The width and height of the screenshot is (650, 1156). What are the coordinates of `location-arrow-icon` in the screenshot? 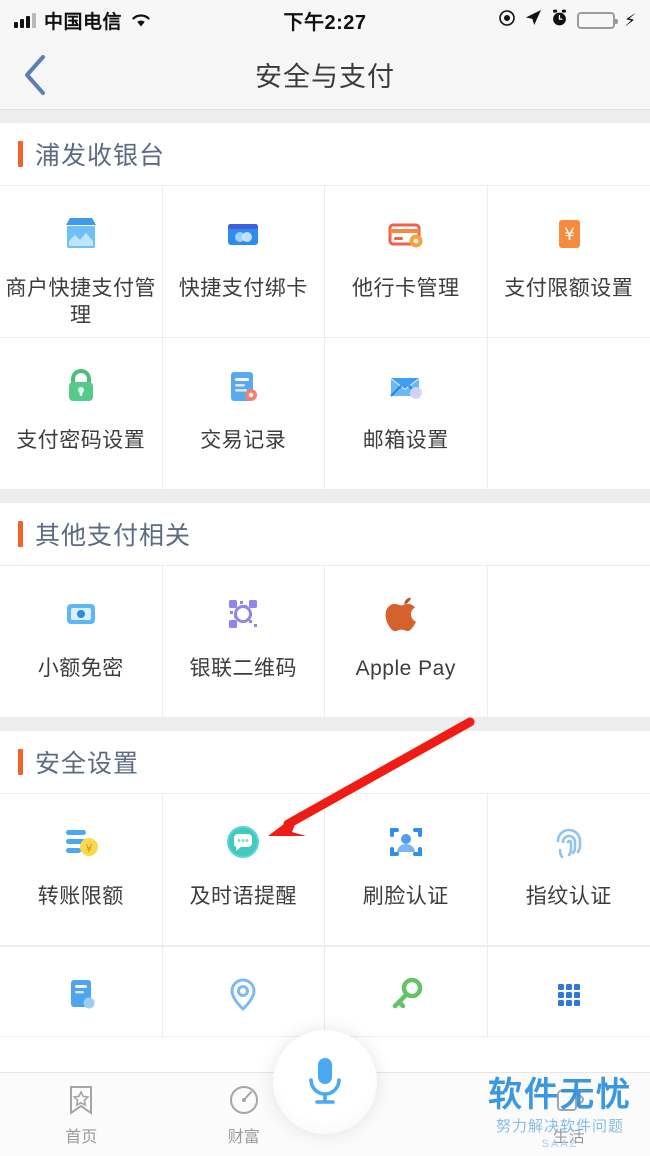 It's located at (533, 20).